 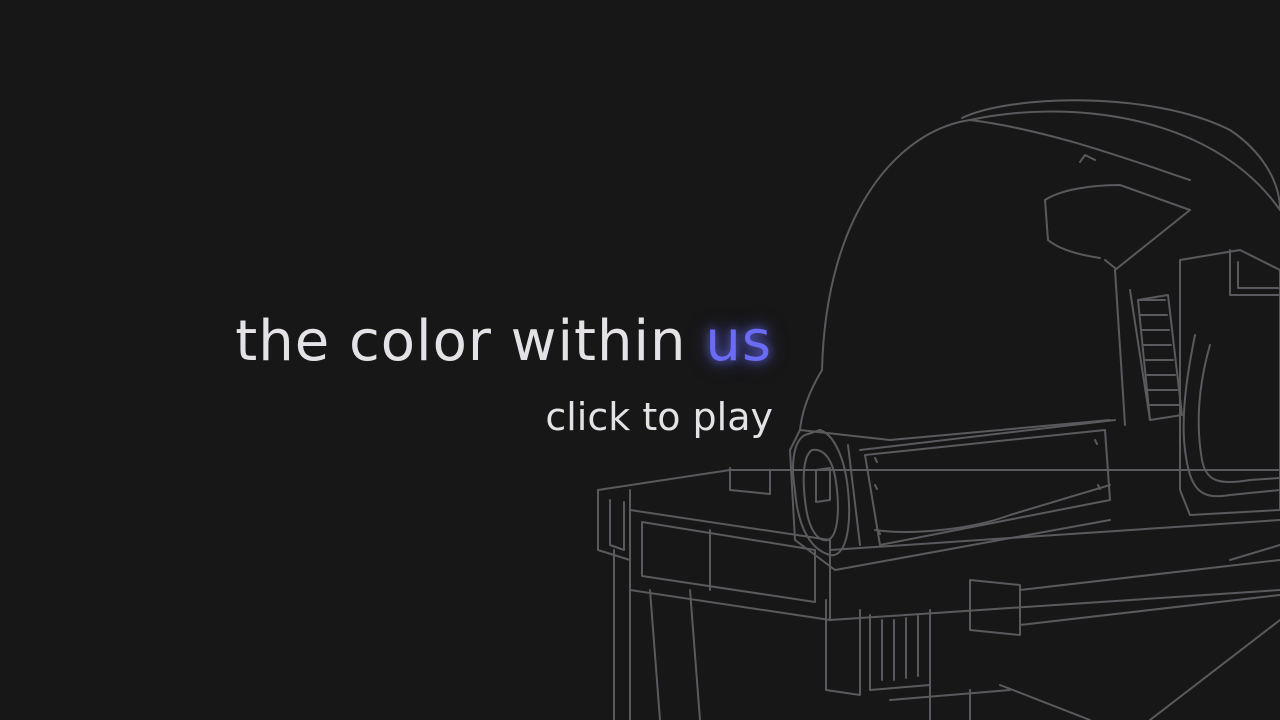 I want to click on game-title: the color within us, so click(x=503, y=341).